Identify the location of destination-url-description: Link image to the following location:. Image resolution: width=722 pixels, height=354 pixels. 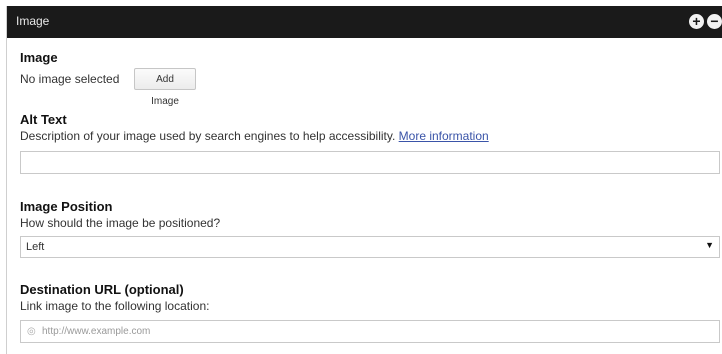
(115, 306).